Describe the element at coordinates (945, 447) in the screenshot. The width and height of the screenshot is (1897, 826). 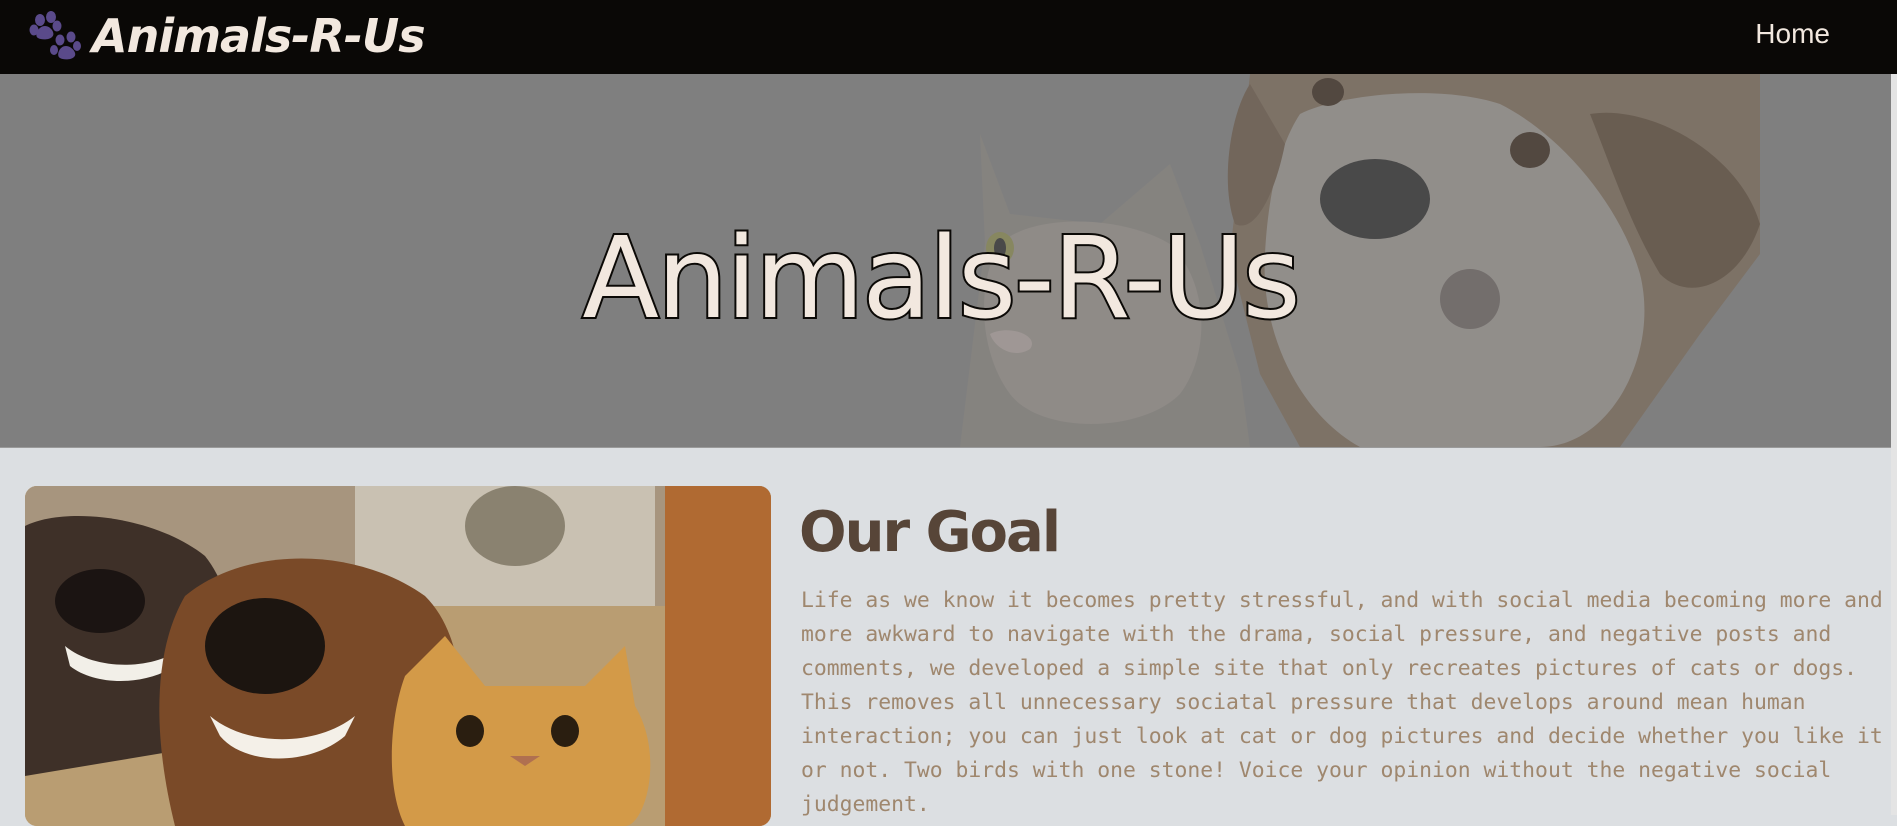
I see `divider` at that location.